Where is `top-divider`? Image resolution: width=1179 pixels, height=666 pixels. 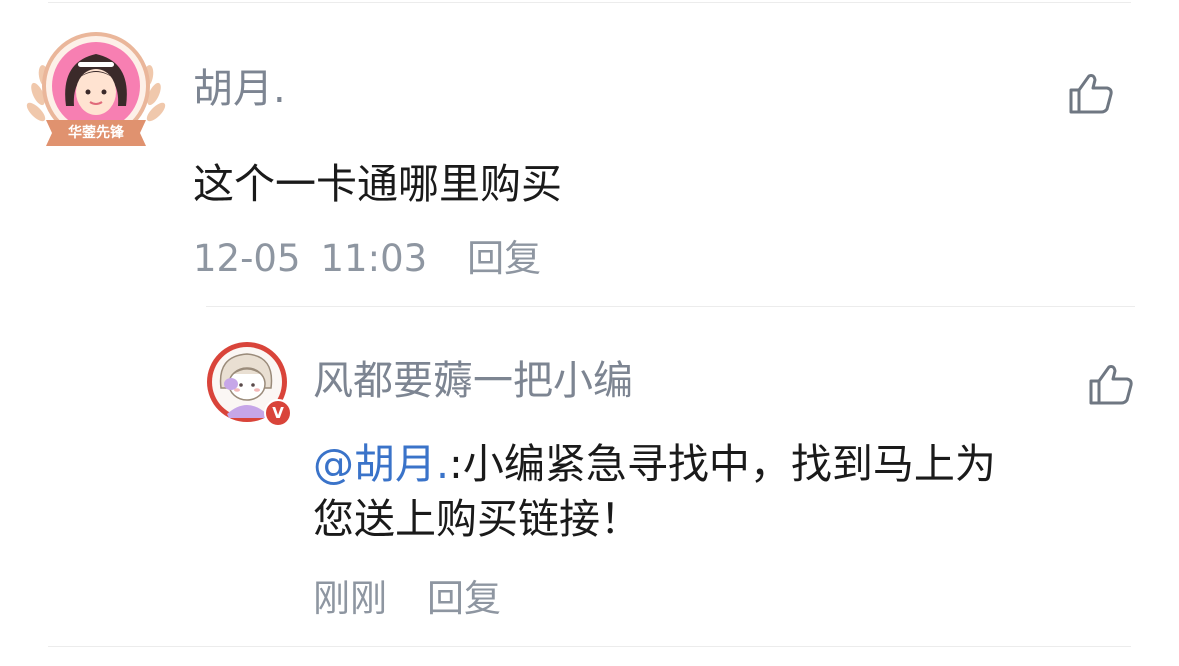 top-divider is located at coordinates (589, 2).